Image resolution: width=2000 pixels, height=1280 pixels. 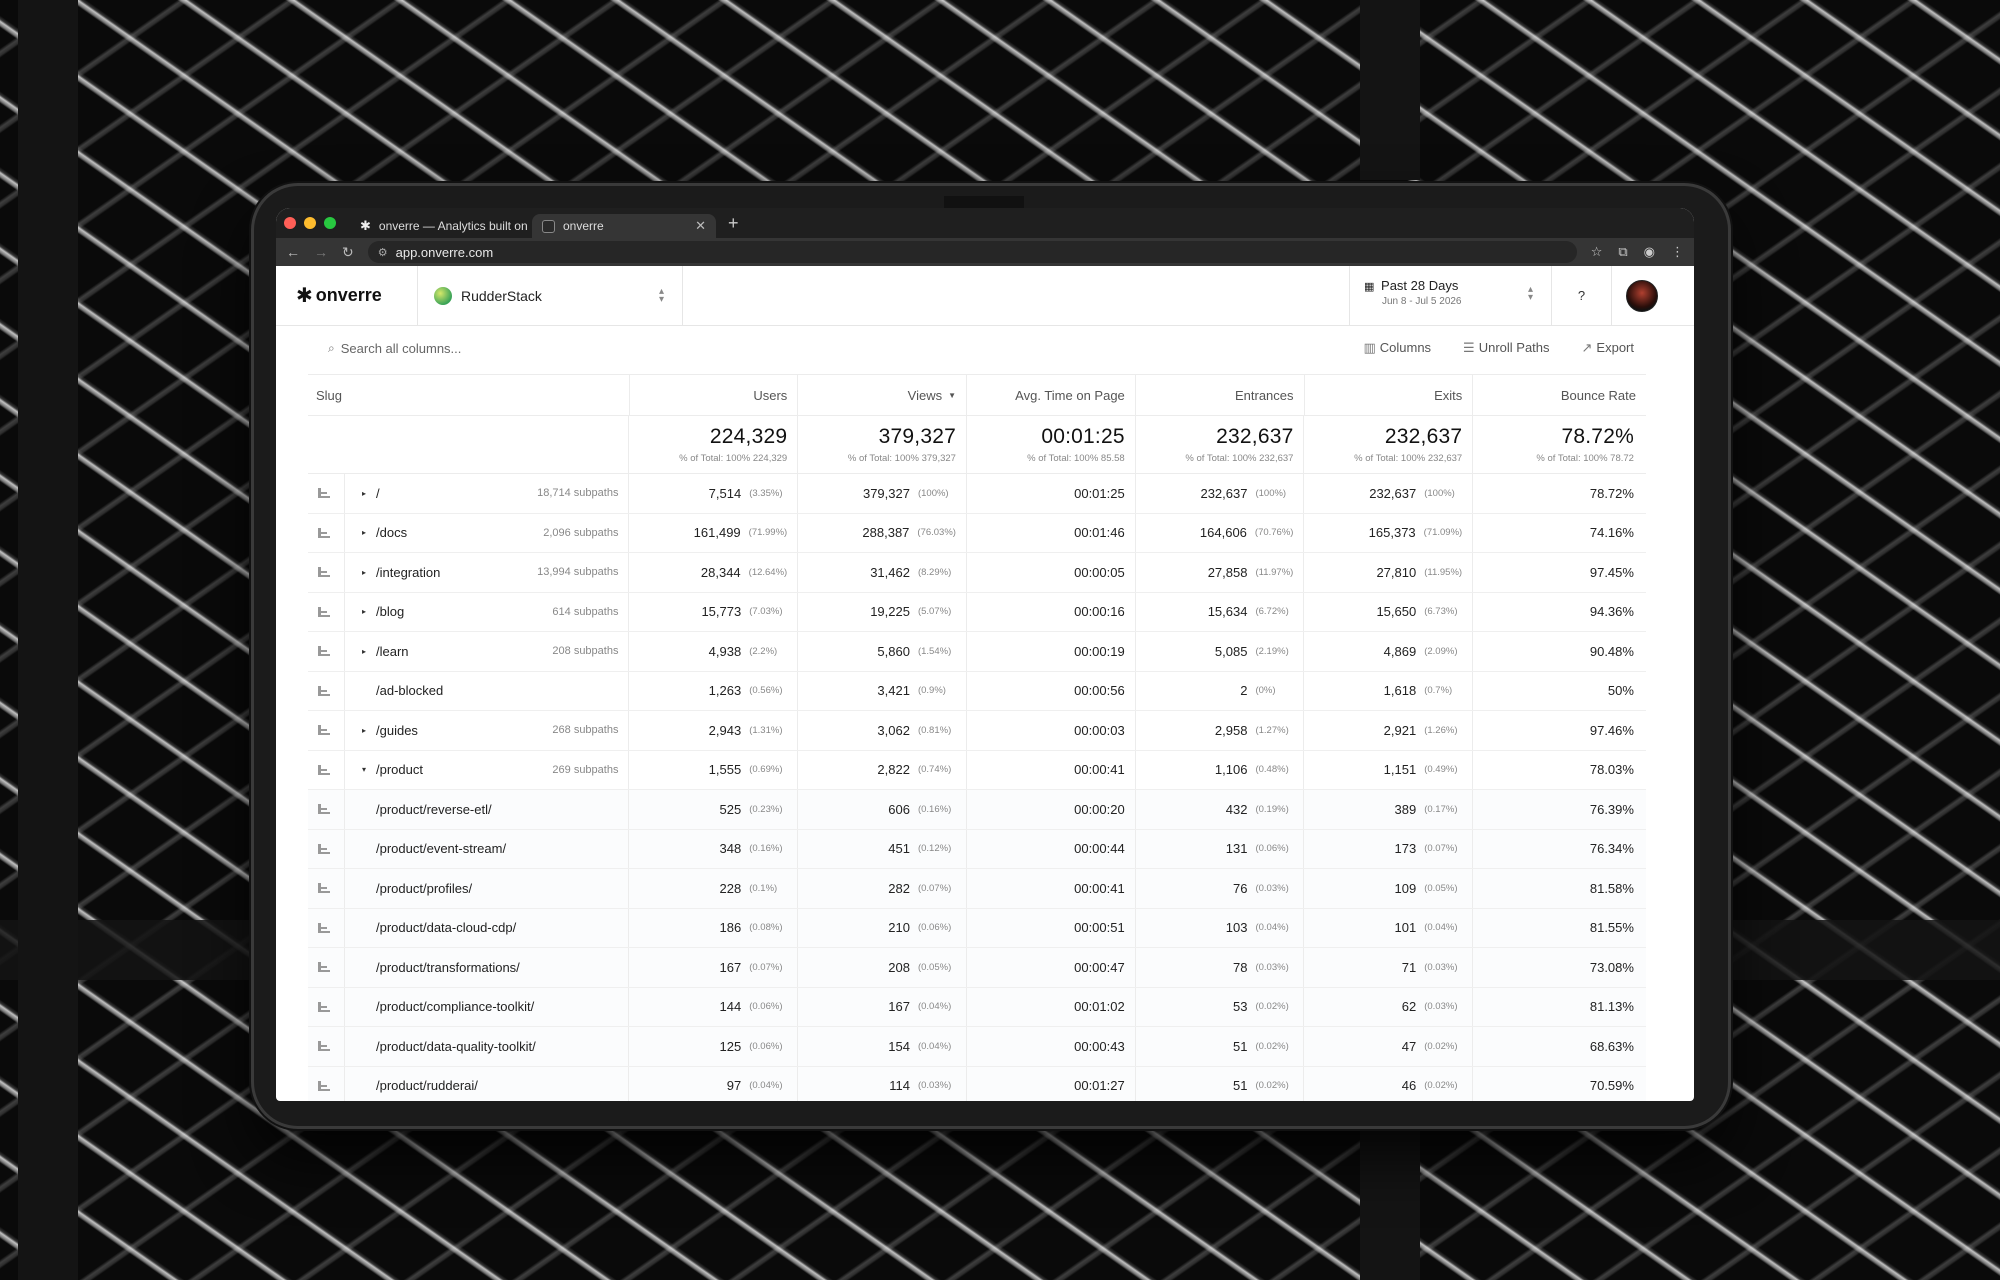 What do you see at coordinates (1506, 348) in the screenshot?
I see `unroll-paths-button: ☰ Unroll Paths` at bounding box center [1506, 348].